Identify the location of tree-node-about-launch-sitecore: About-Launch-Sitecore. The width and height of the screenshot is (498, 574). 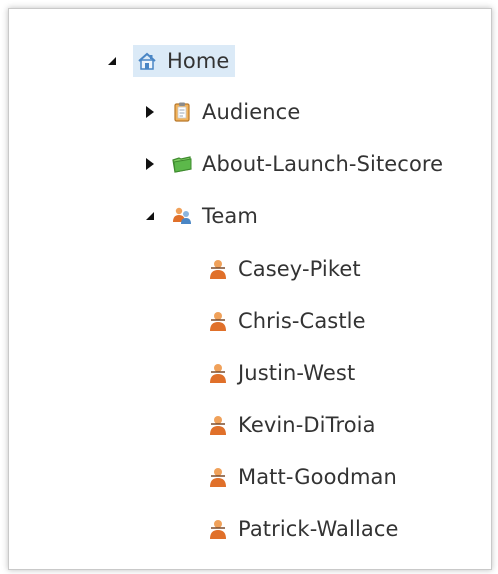
(293, 164).